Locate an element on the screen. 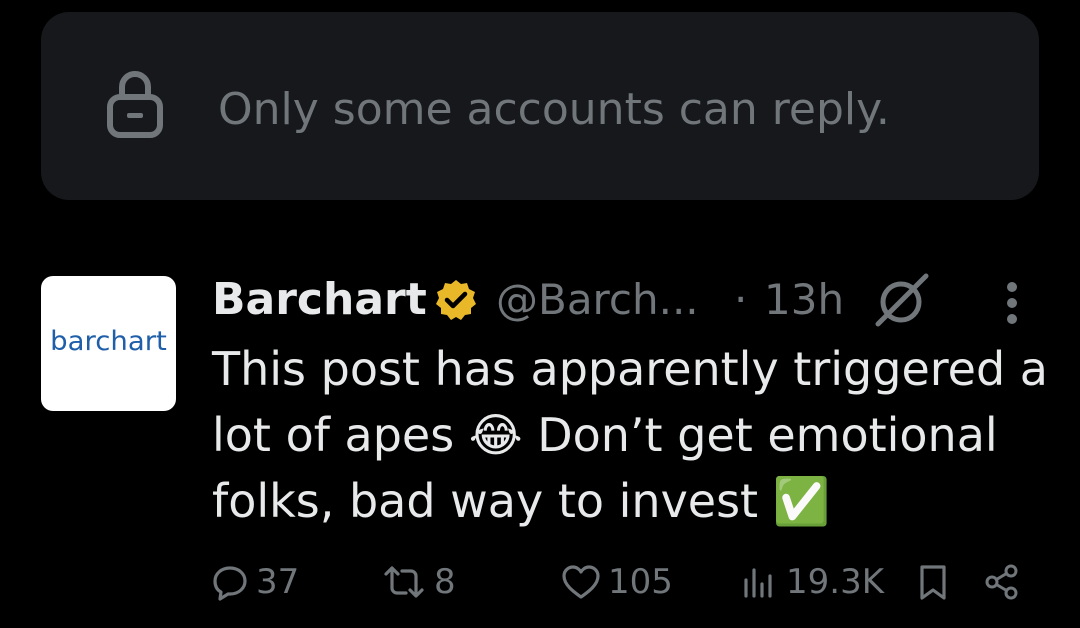  repost-button: 8 is located at coordinates (418, 582).